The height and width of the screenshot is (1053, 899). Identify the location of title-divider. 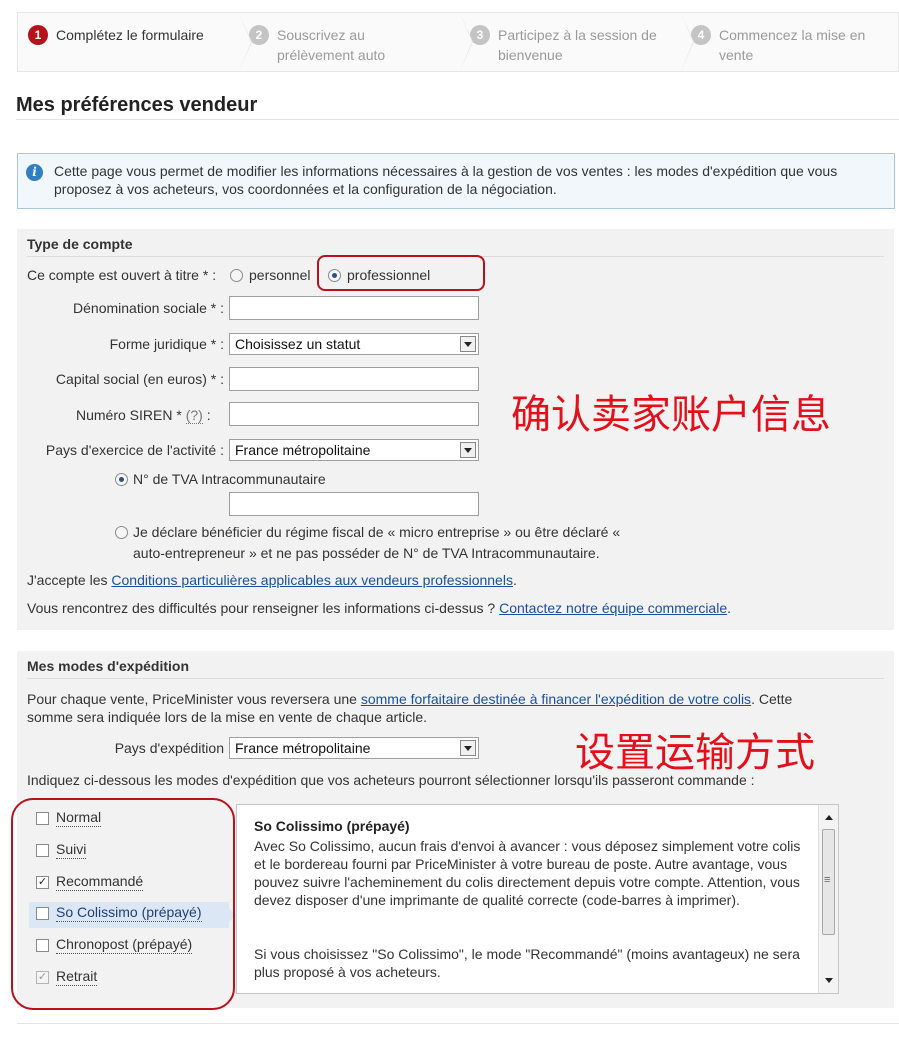
(457, 119).